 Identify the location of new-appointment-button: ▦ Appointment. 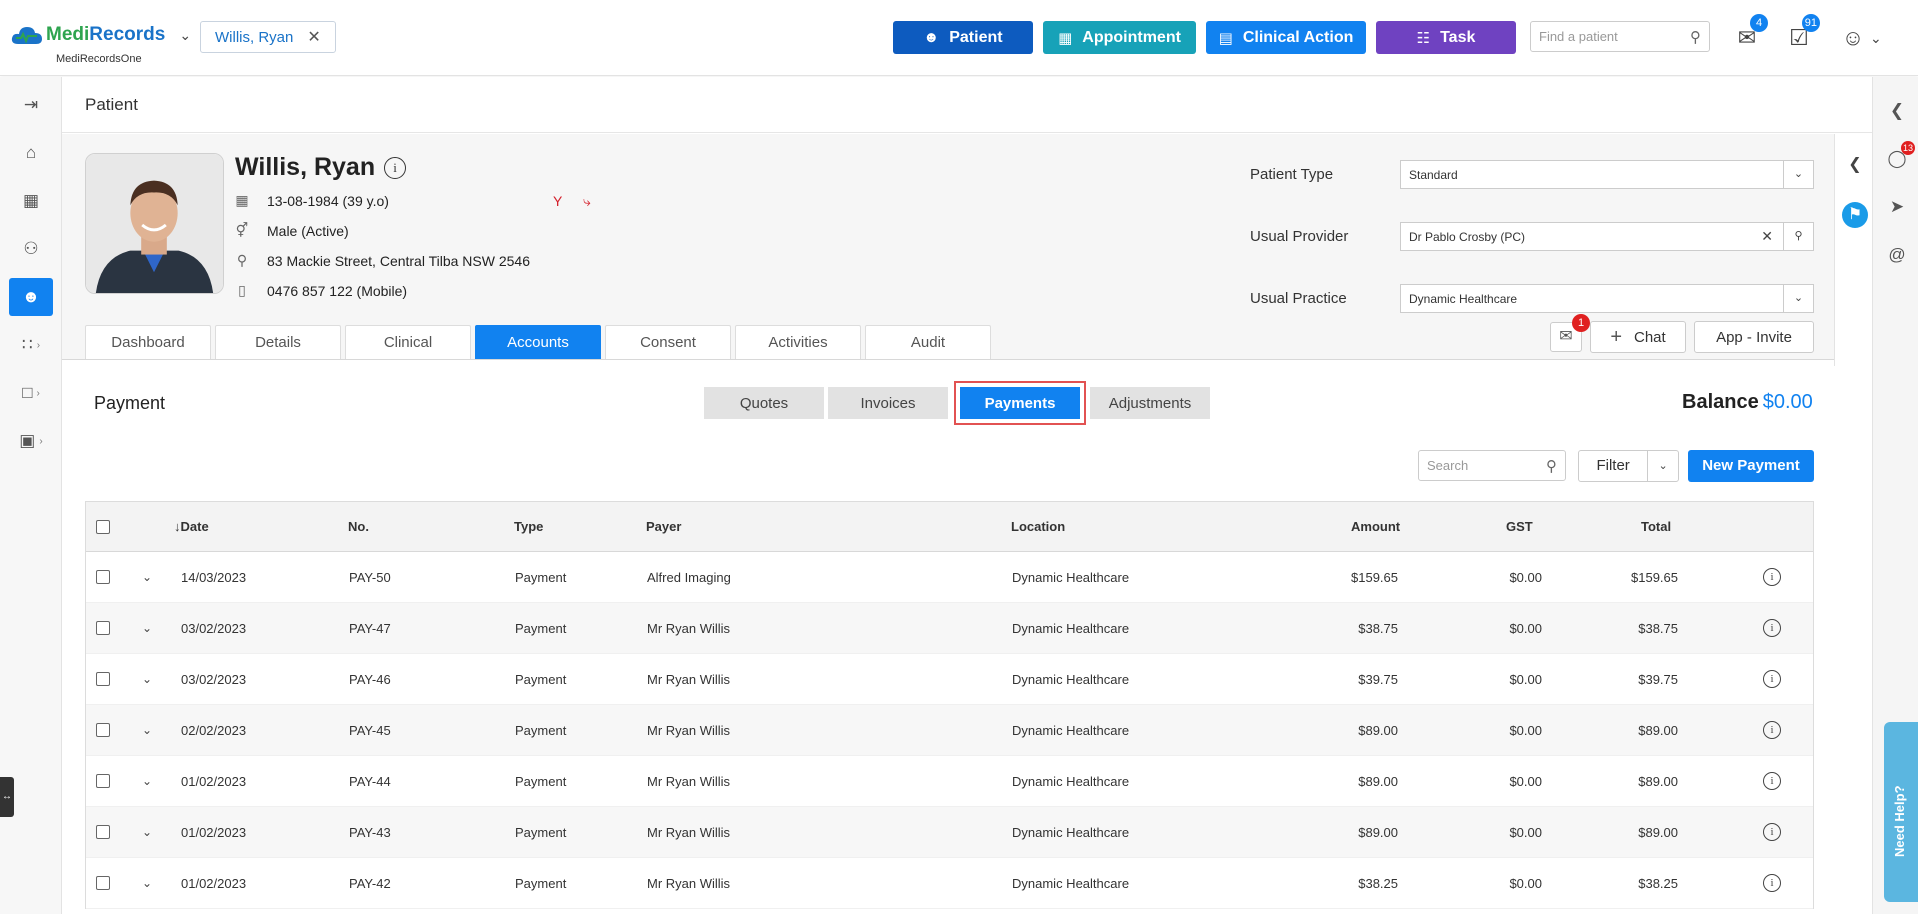
(1119, 37).